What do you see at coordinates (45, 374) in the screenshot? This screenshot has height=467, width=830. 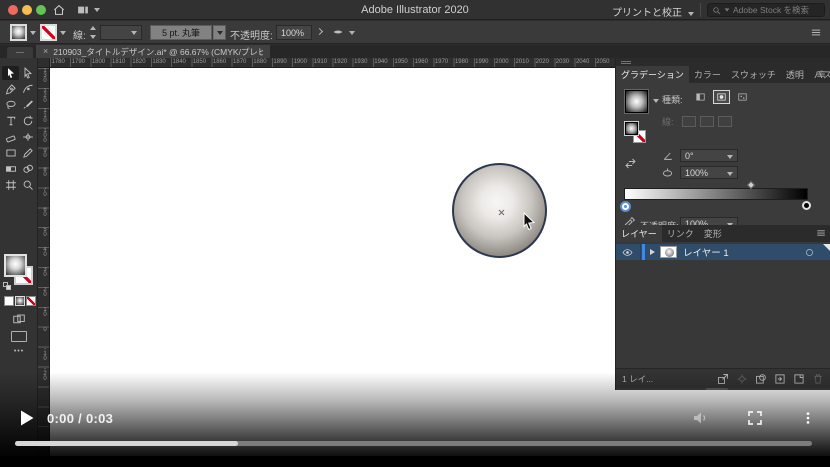 I see `ruler-tick: -20` at bounding box center [45, 374].